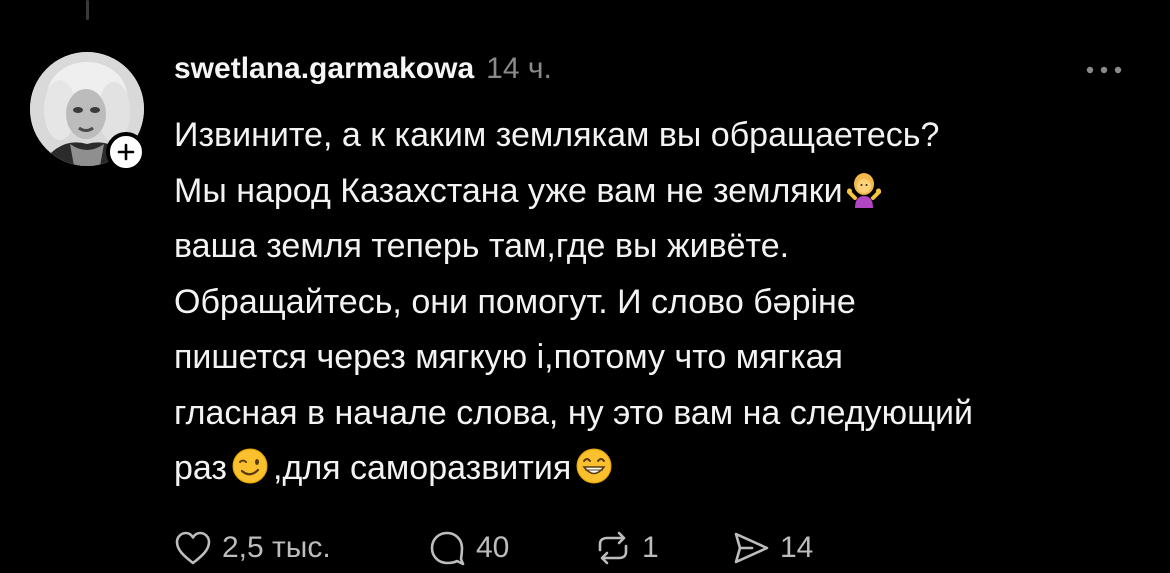  What do you see at coordinates (661, 192) in the screenshot?
I see `post-text-line: Мы народ Казахстана уже вам не земляки` at bounding box center [661, 192].